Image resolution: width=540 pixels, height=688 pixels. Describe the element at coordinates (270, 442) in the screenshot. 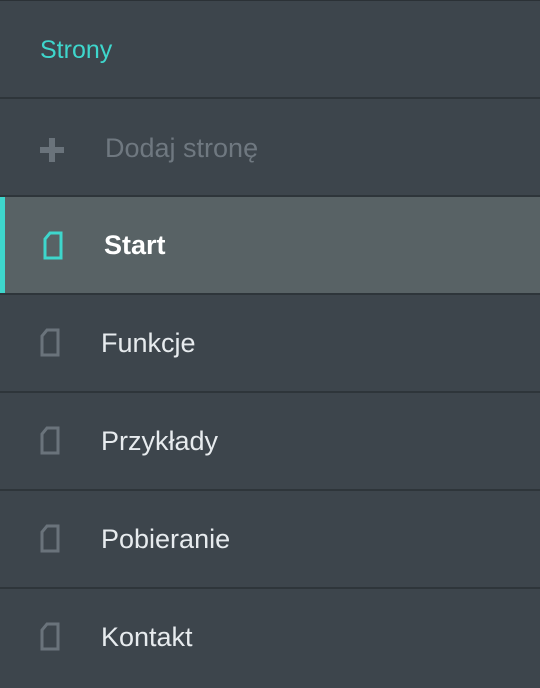

I see `page-item-przyklady: Przykłady` at that location.